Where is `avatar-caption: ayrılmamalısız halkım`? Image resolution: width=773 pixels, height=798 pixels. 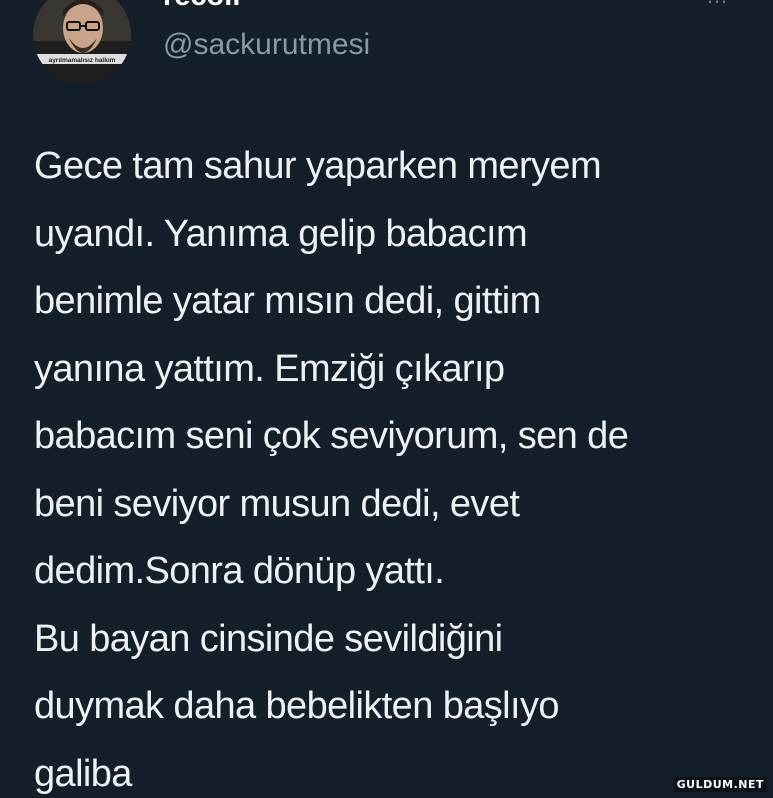
avatar-caption: ayrılmamalısız halkım is located at coordinates (82, 60).